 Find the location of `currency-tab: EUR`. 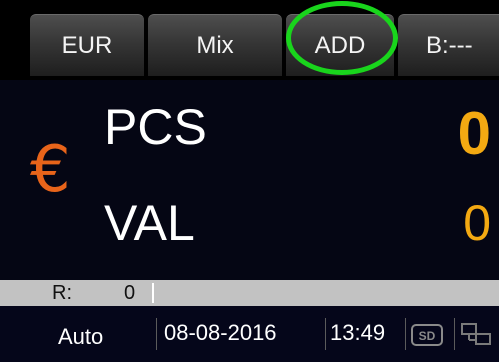

currency-tab: EUR is located at coordinates (87, 45).